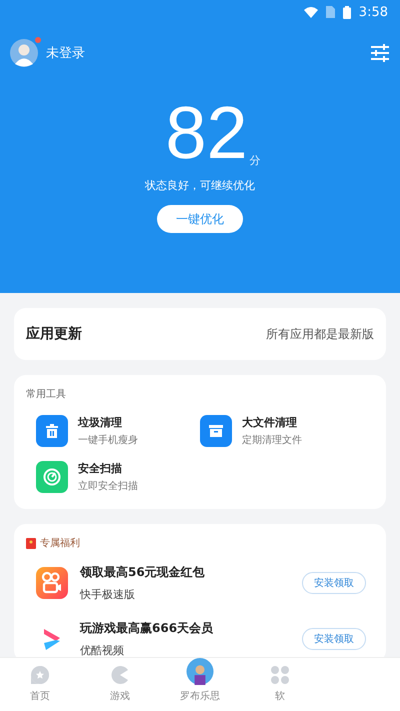  What do you see at coordinates (40, 675) in the screenshot?
I see `star-bubble-icon` at bounding box center [40, 675].